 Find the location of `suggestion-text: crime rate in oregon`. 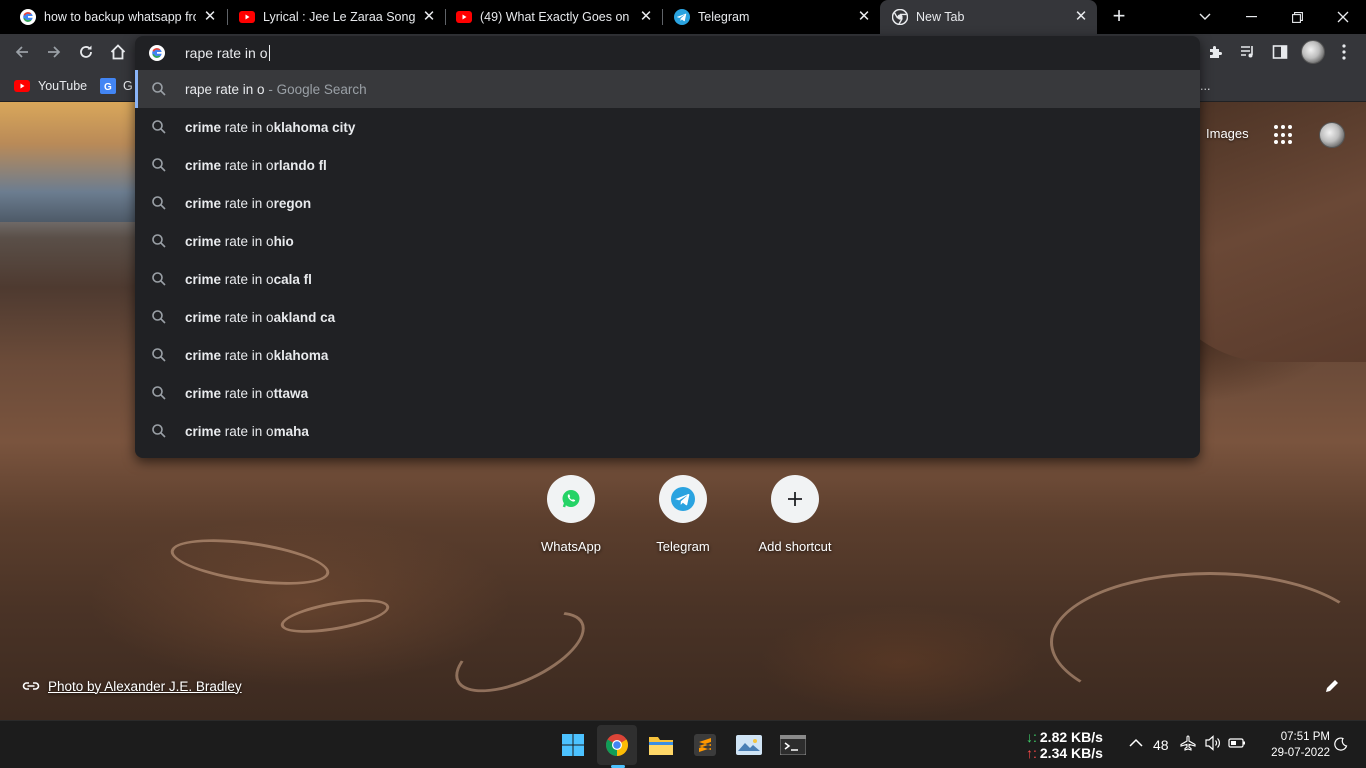

suggestion-text: crime rate in oregon is located at coordinates (248, 203).